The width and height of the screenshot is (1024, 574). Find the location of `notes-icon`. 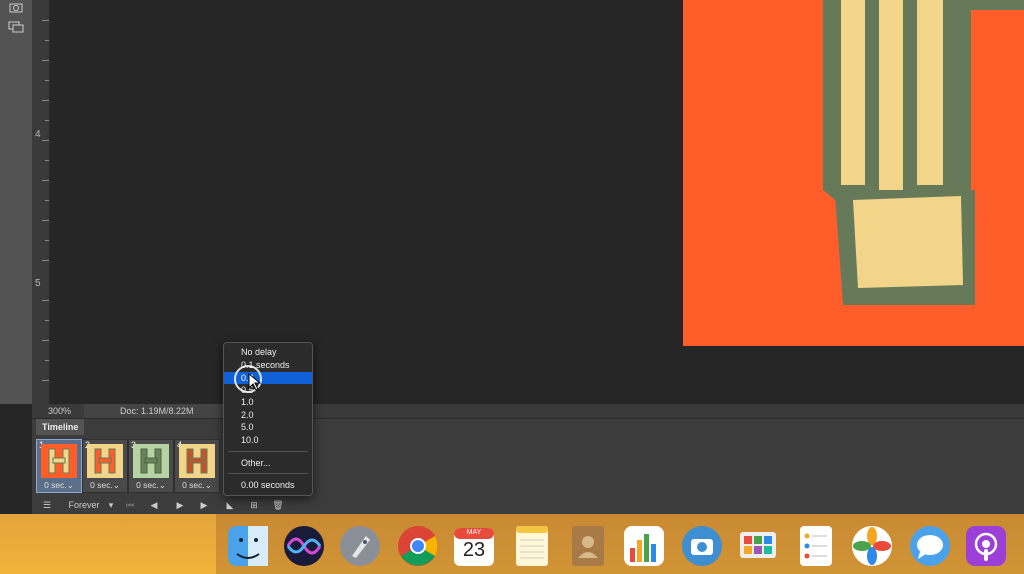

notes-icon is located at coordinates (532, 546).